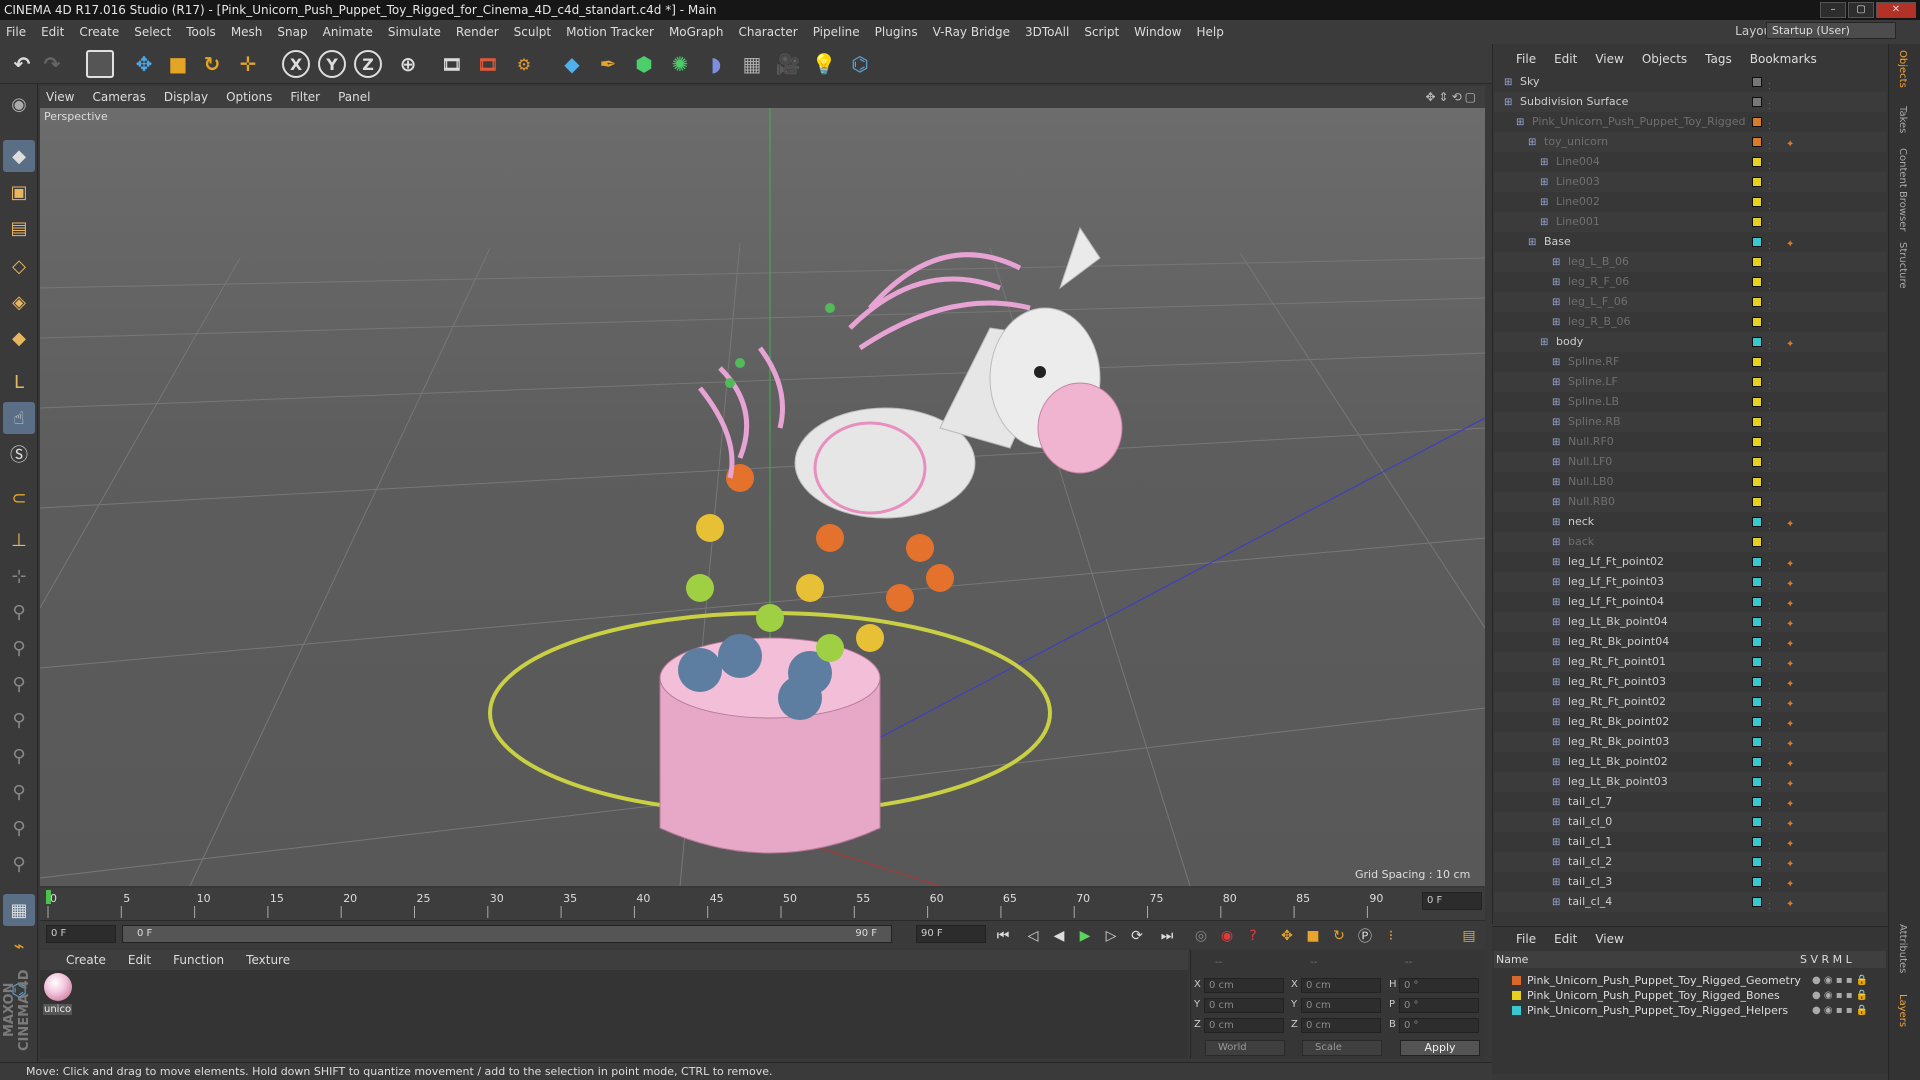  I want to click on viewport-menu-panel: Panel, so click(354, 97).